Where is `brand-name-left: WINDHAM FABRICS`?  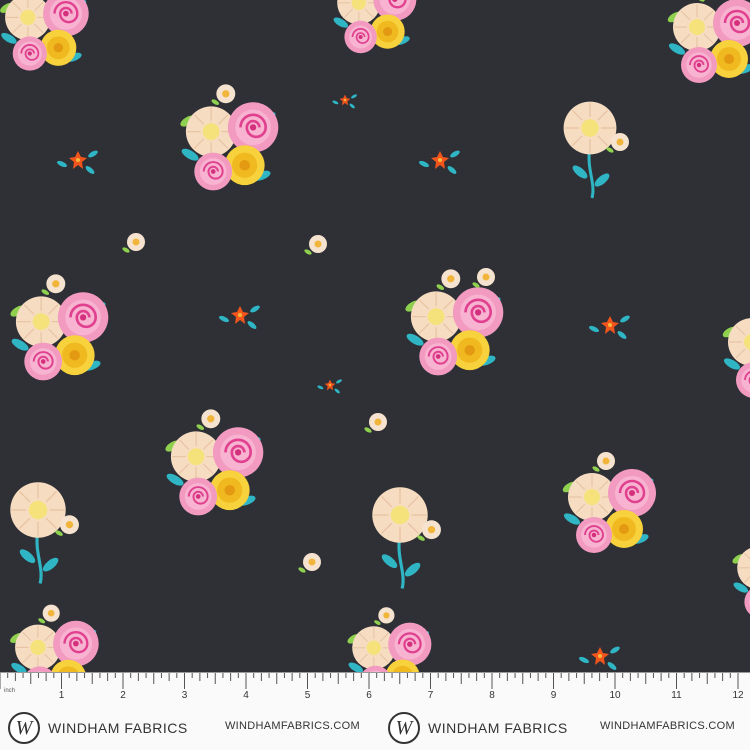 brand-name-left: WINDHAM FABRICS is located at coordinates (118, 728).